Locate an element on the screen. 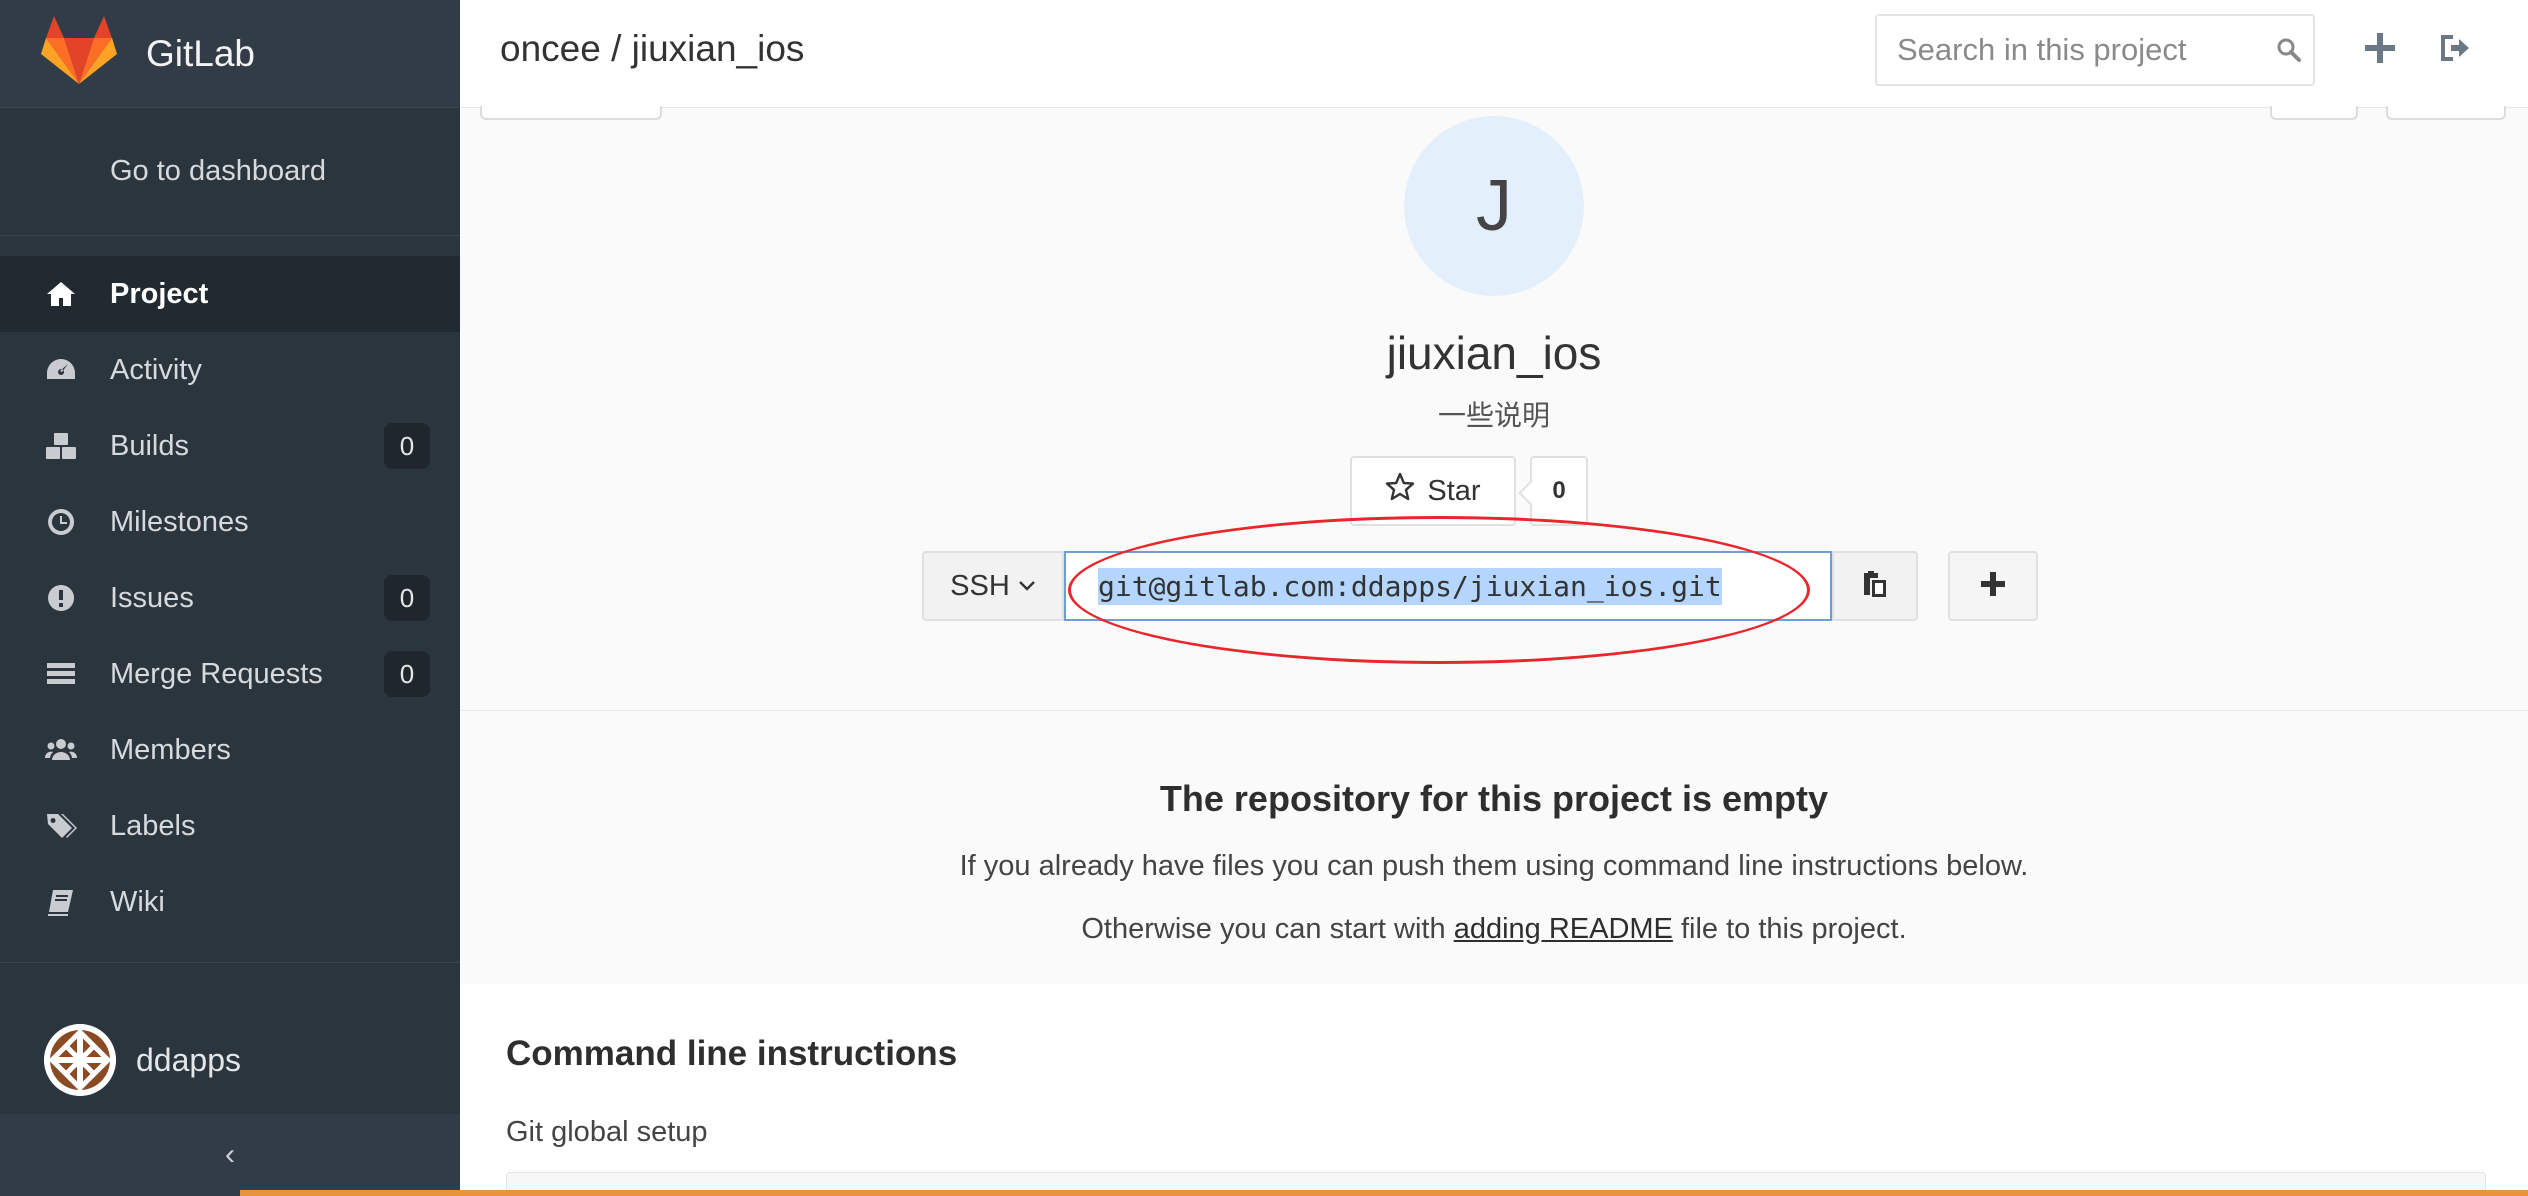  project-title: jiuxian_ios is located at coordinates (1494, 353).